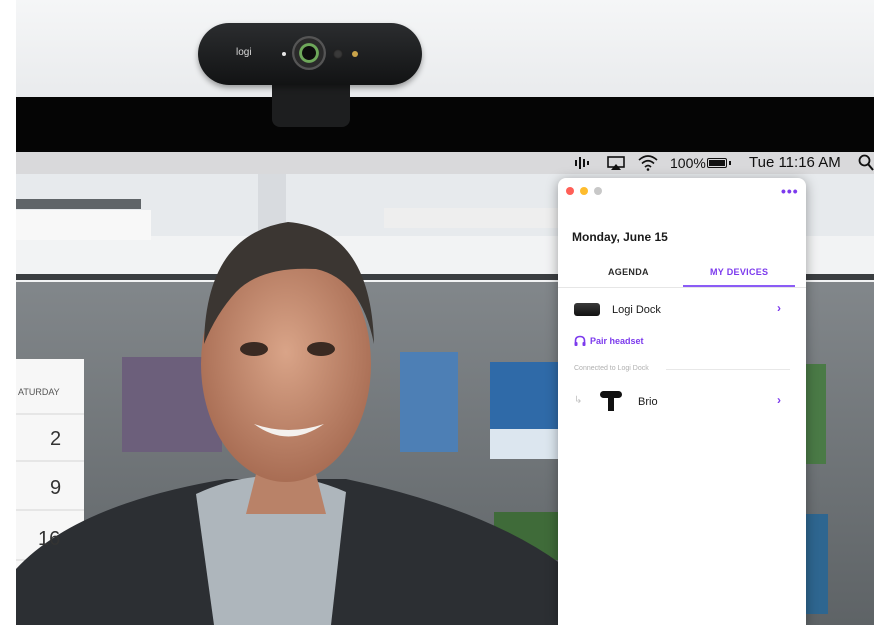 This screenshot has height=625, width=874. What do you see at coordinates (338, 54) in the screenshot?
I see `webcam-sensor` at bounding box center [338, 54].